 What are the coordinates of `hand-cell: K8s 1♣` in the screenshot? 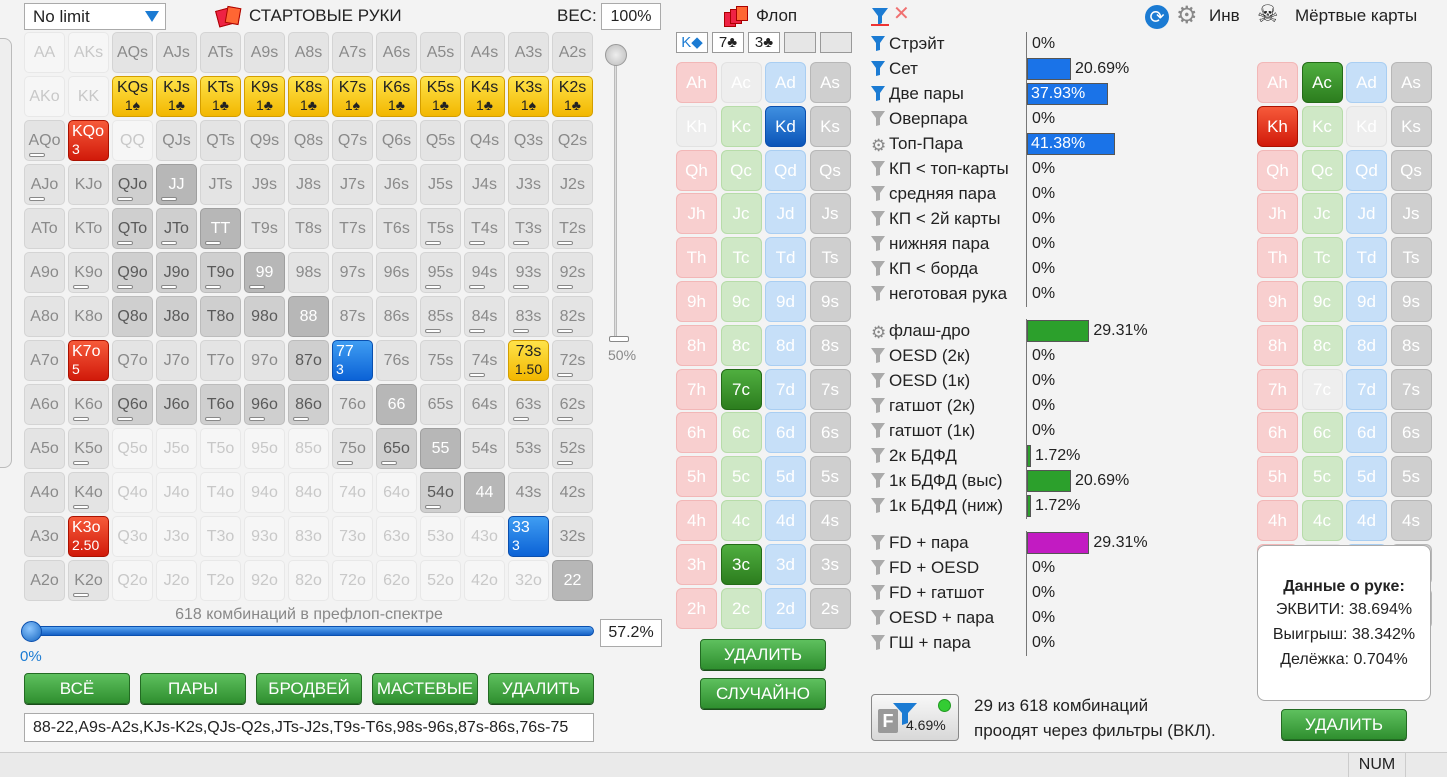 It's located at (308, 96).